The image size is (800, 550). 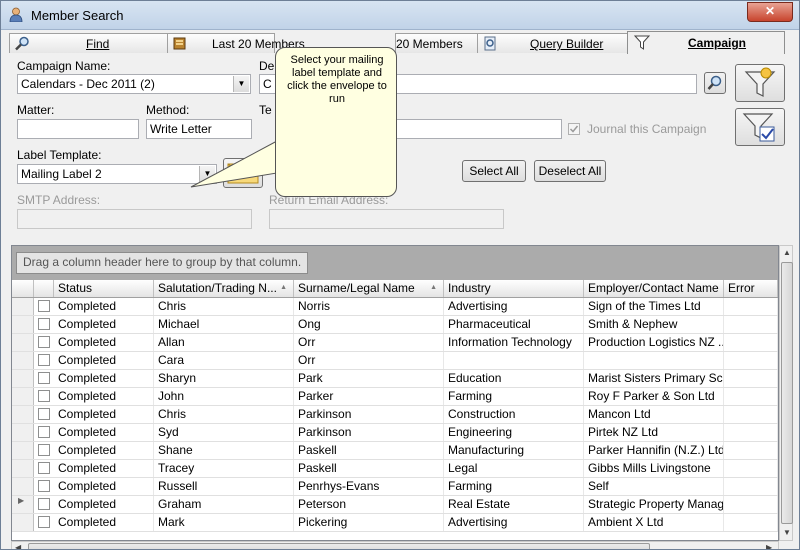 What do you see at coordinates (514, 288) in the screenshot?
I see `column-header-industry: Industry` at bounding box center [514, 288].